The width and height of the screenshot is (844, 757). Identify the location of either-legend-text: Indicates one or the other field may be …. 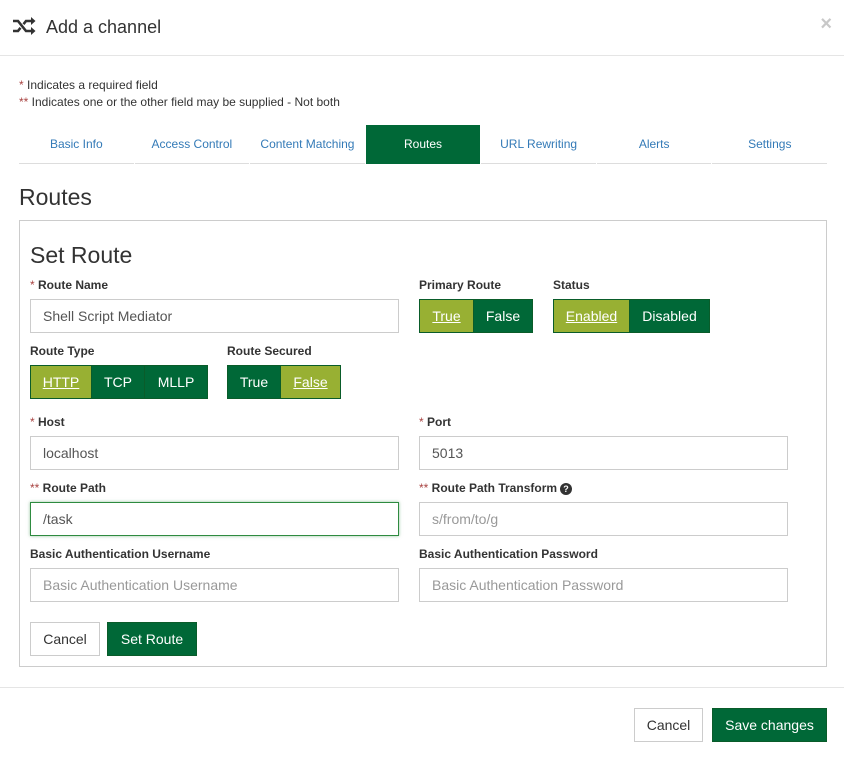
(184, 102).